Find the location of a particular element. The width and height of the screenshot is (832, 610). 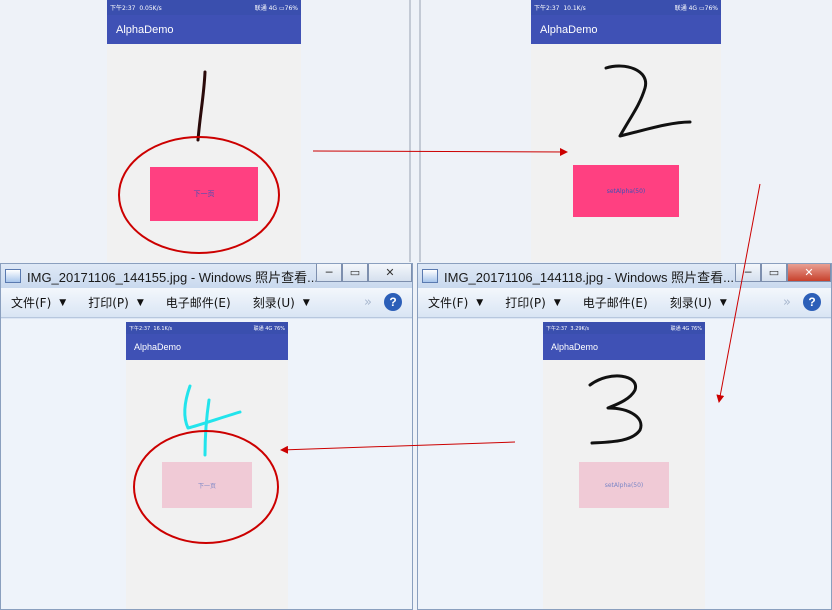

status-bar: 下午2:37 16.1K/s 联通 4G 76% is located at coordinates (207, 328).